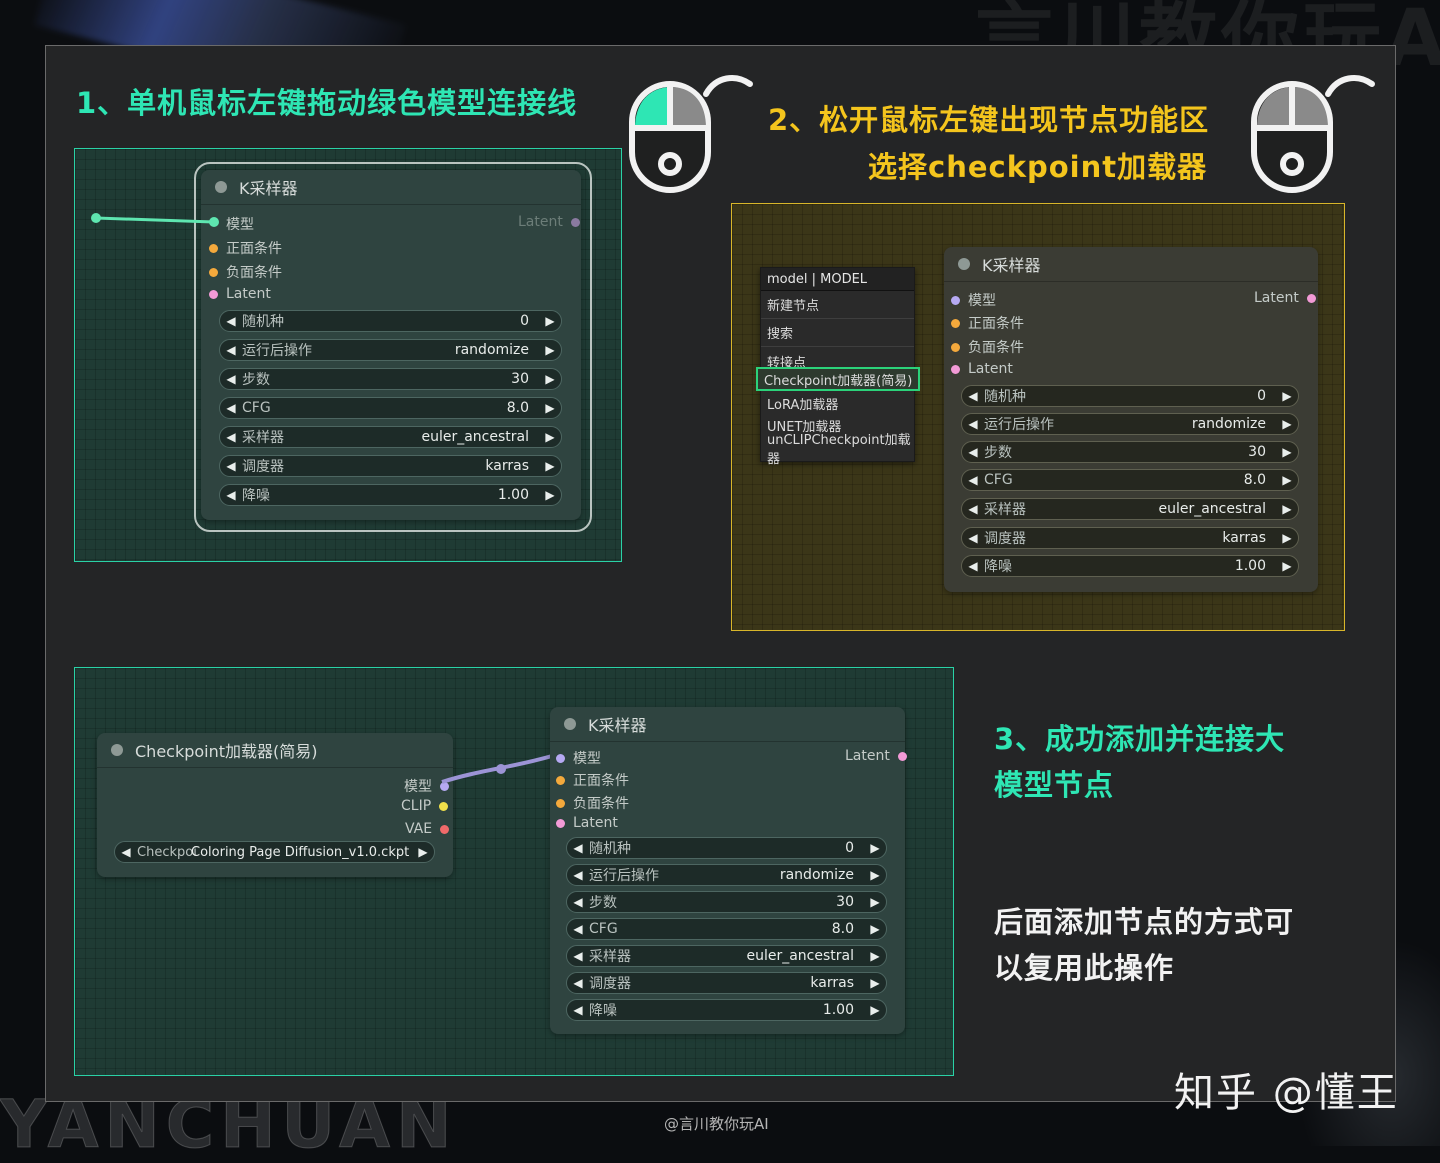 This screenshot has width=1440, height=1163. What do you see at coordinates (226, 751) in the screenshot?
I see `node-title: Checkpoint加载器(简易)` at bounding box center [226, 751].